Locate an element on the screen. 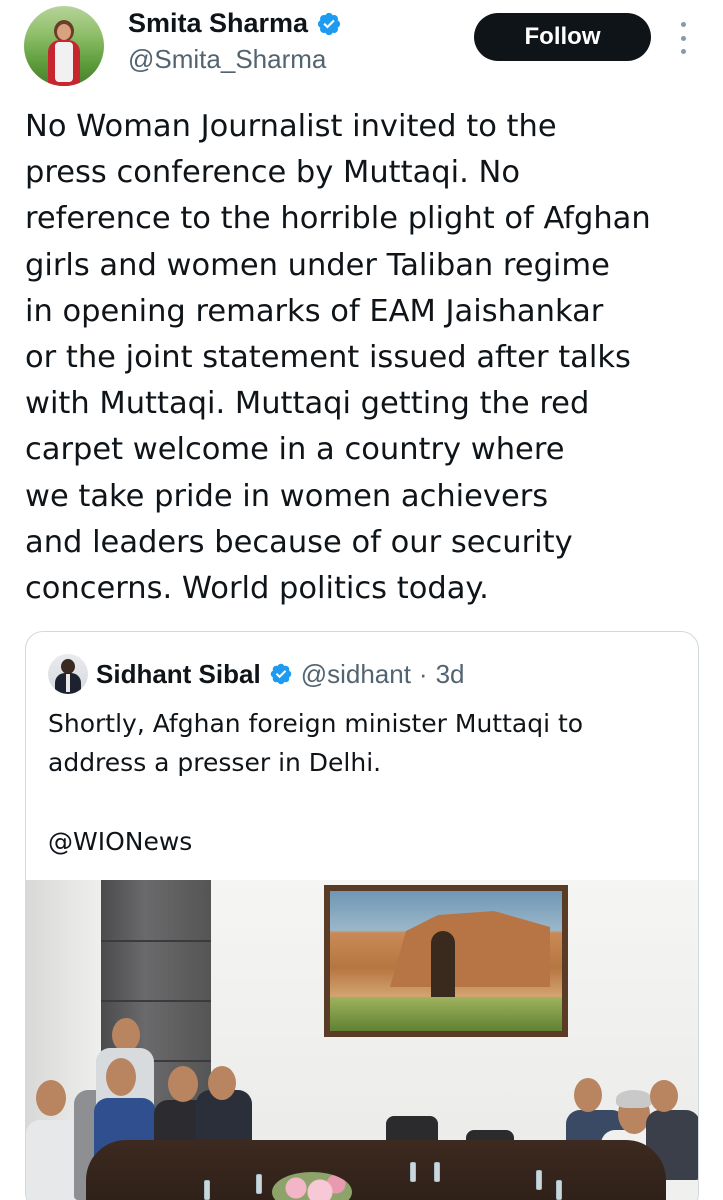  follow-button: Follow is located at coordinates (562, 37).